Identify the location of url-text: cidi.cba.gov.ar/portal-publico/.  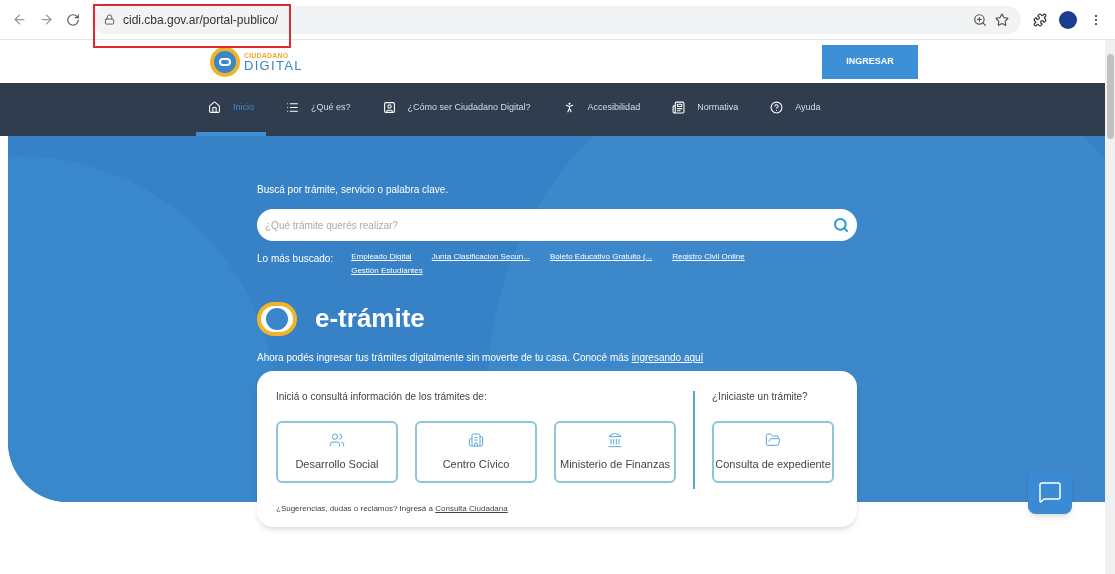
(201, 20).